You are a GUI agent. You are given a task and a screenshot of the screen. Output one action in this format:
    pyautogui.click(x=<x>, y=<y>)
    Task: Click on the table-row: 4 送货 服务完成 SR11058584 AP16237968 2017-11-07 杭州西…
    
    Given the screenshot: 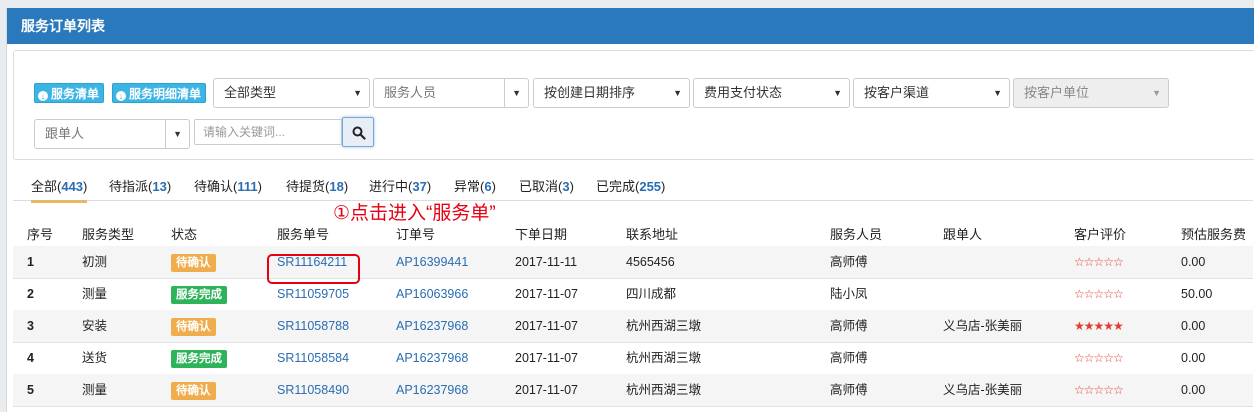 What is the action you would take?
    pyautogui.click(x=633, y=358)
    